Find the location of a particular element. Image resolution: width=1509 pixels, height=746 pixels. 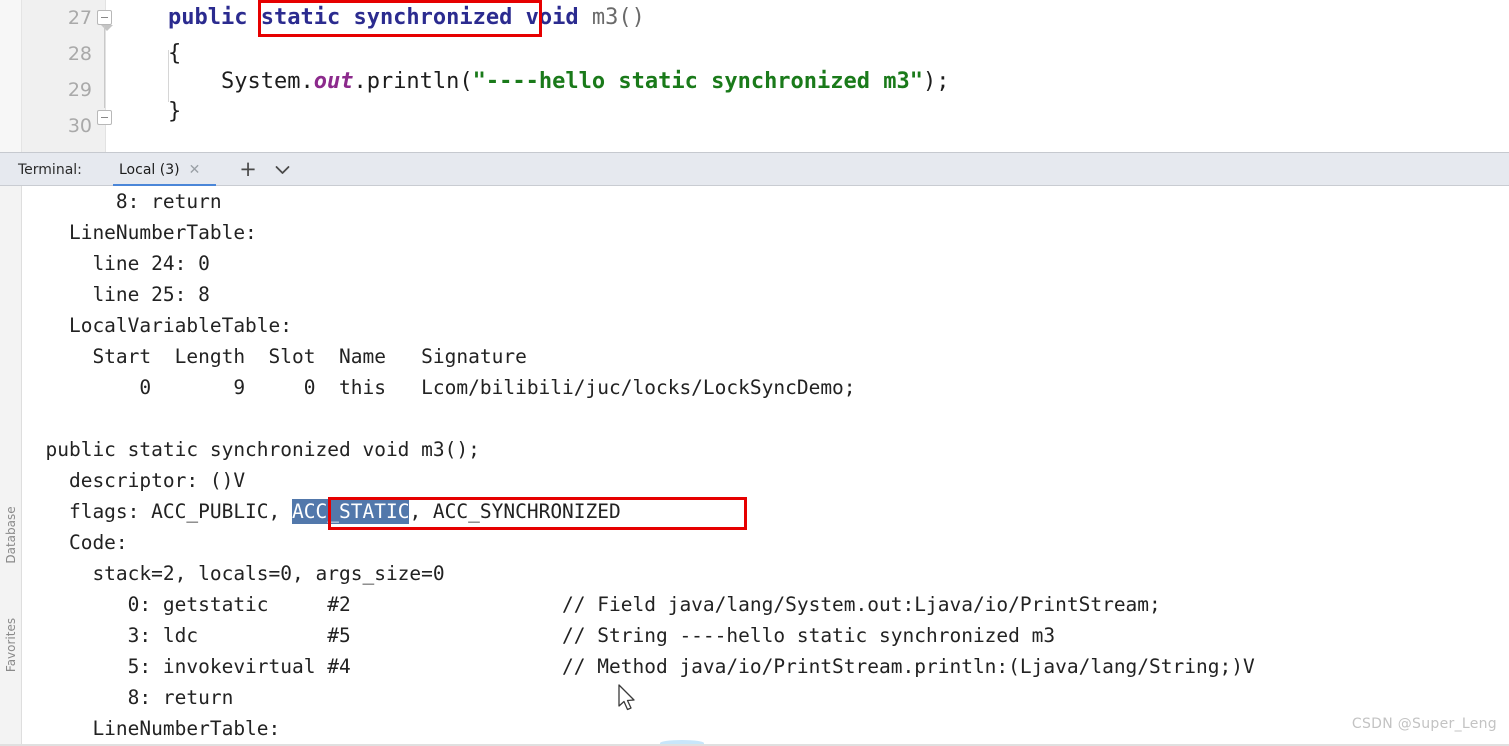

terminal-text: flags: ACC_PUBLIC, is located at coordinates (157, 511).